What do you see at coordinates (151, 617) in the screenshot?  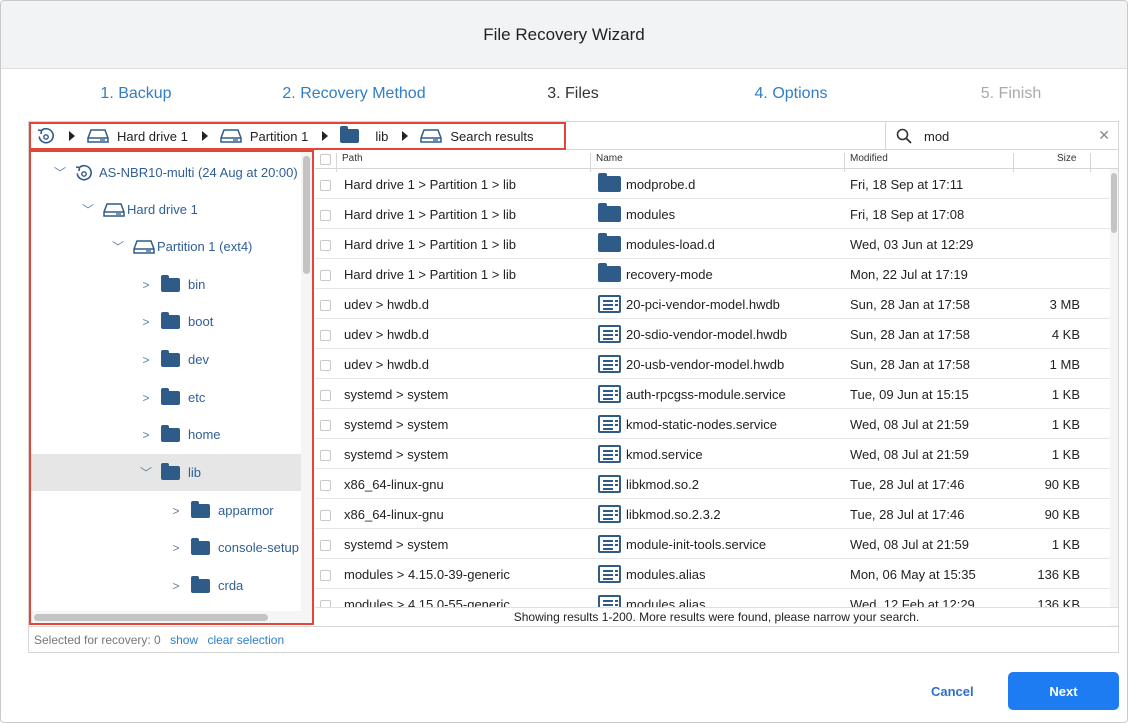 I see `tree-horizontal-scroll-thumb` at bounding box center [151, 617].